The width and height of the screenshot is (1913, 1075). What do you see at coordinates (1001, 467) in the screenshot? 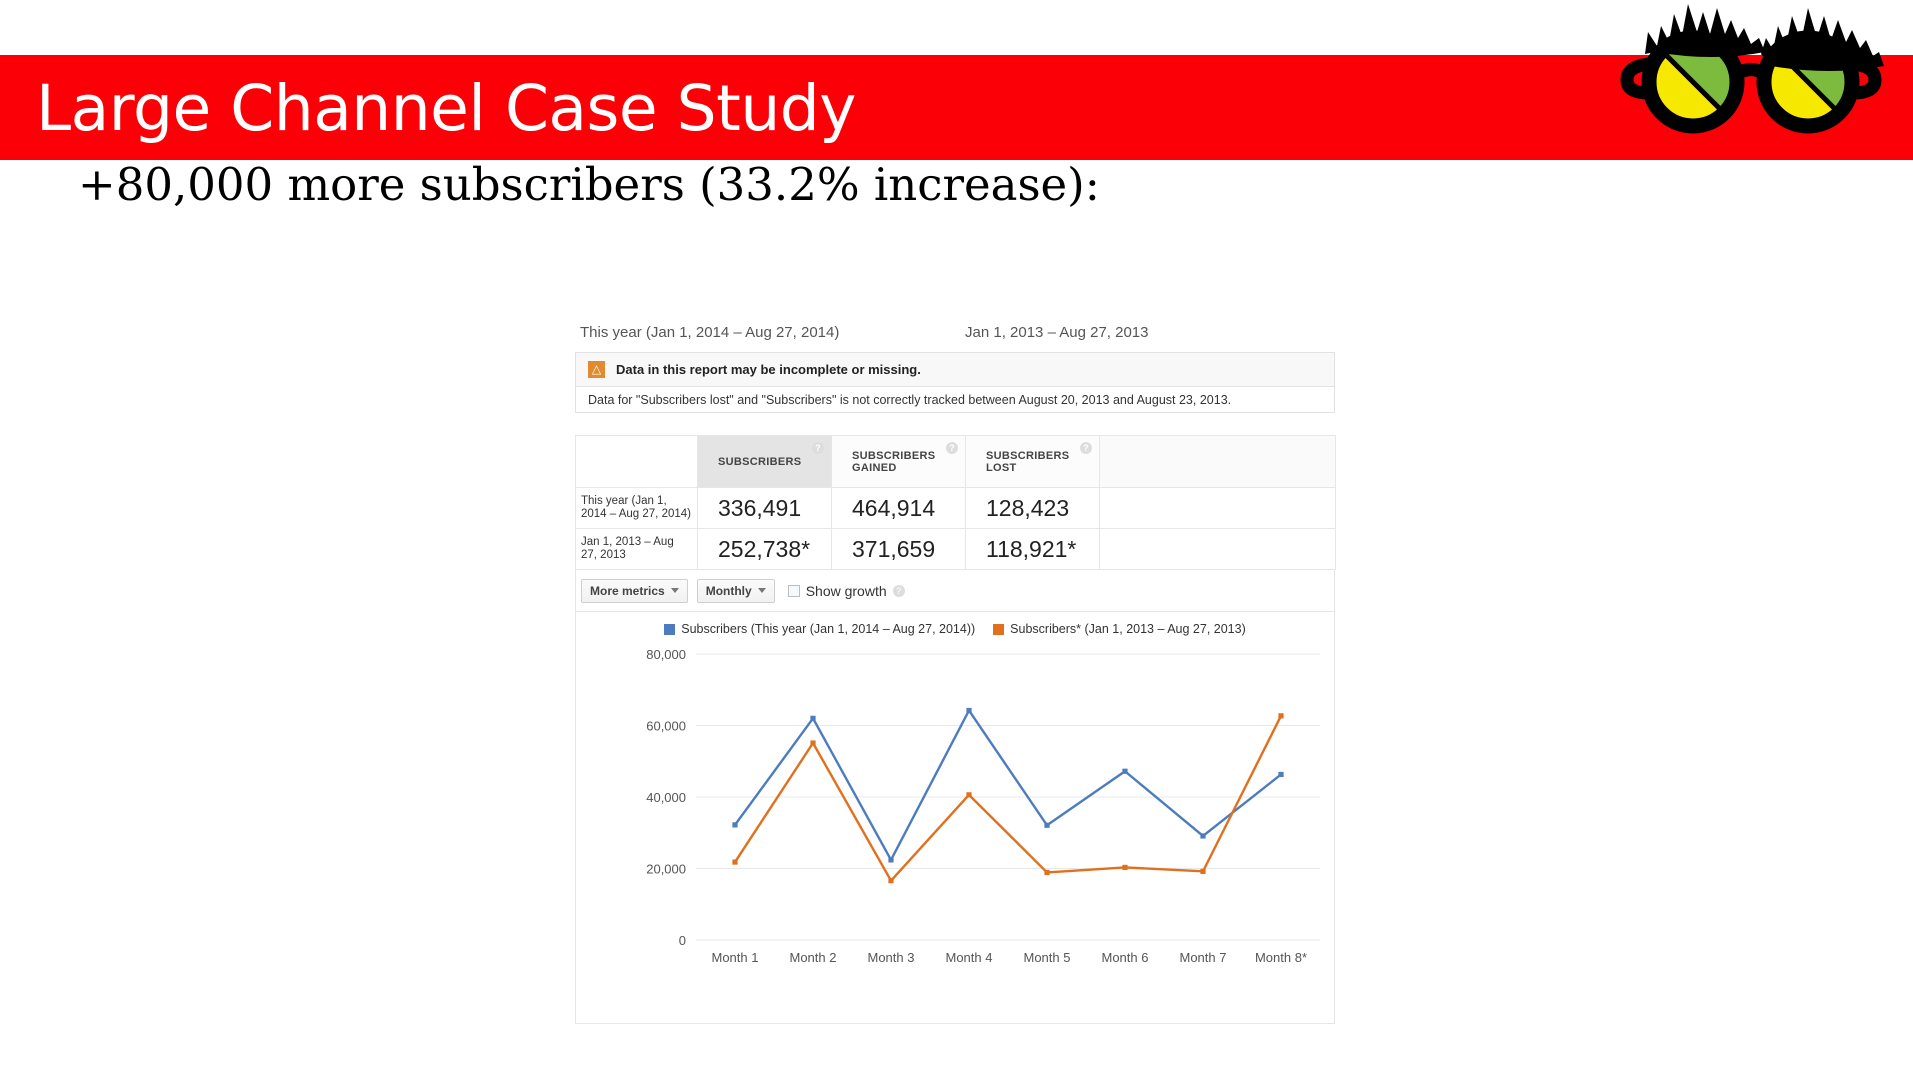
I see `column-header-lost-line2: LOST` at bounding box center [1001, 467].